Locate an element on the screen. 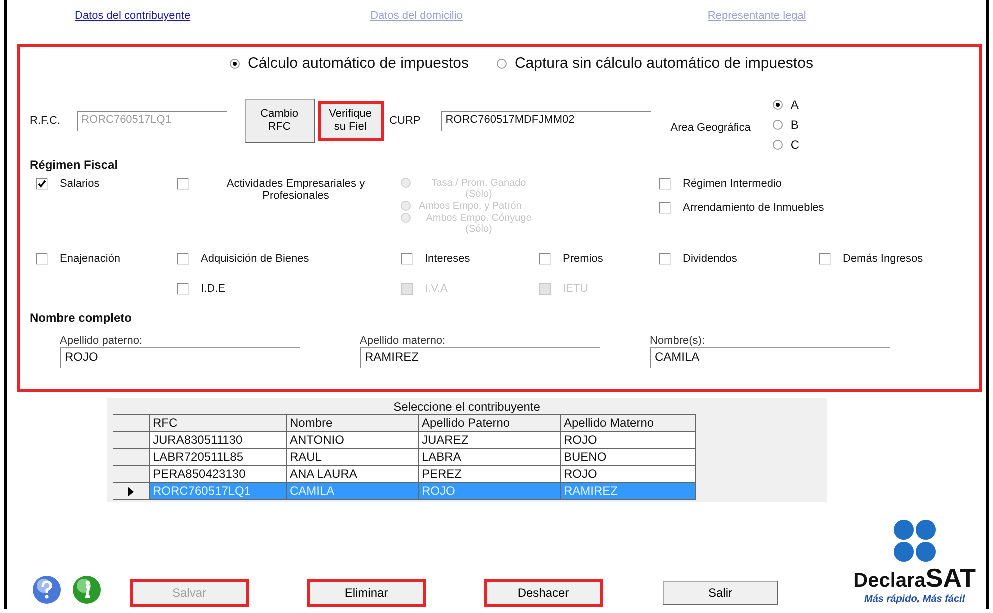  table-cell: LABRA is located at coordinates (489, 457).